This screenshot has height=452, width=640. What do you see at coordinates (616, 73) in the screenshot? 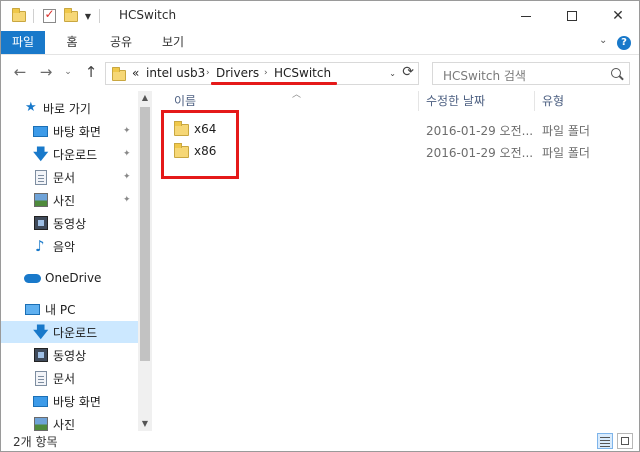
I see `search-icon` at bounding box center [616, 73].